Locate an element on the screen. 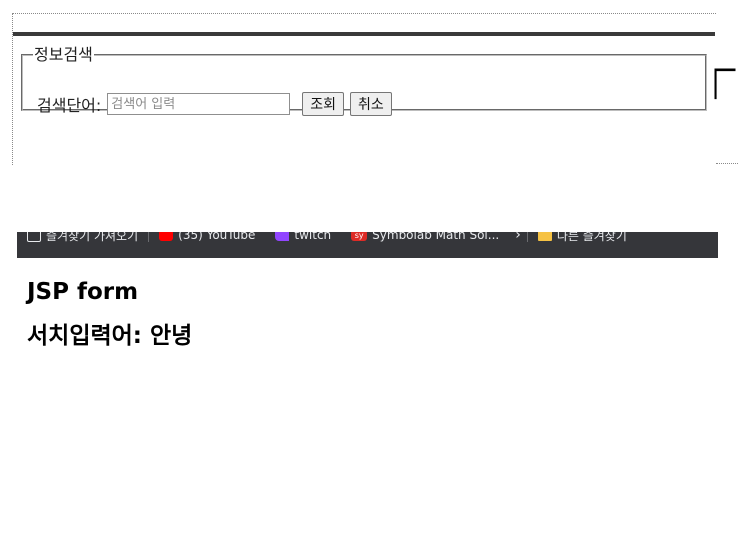 This screenshot has width=738, height=550. bookmark-youtube: (35) YouTube is located at coordinates (207, 237).